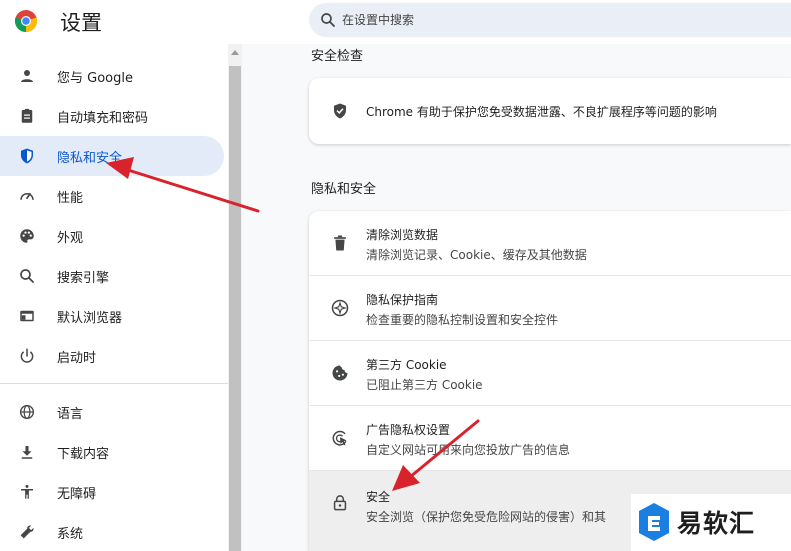 The height and width of the screenshot is (551, 791). I want to click on search-input, so click(552, 20).